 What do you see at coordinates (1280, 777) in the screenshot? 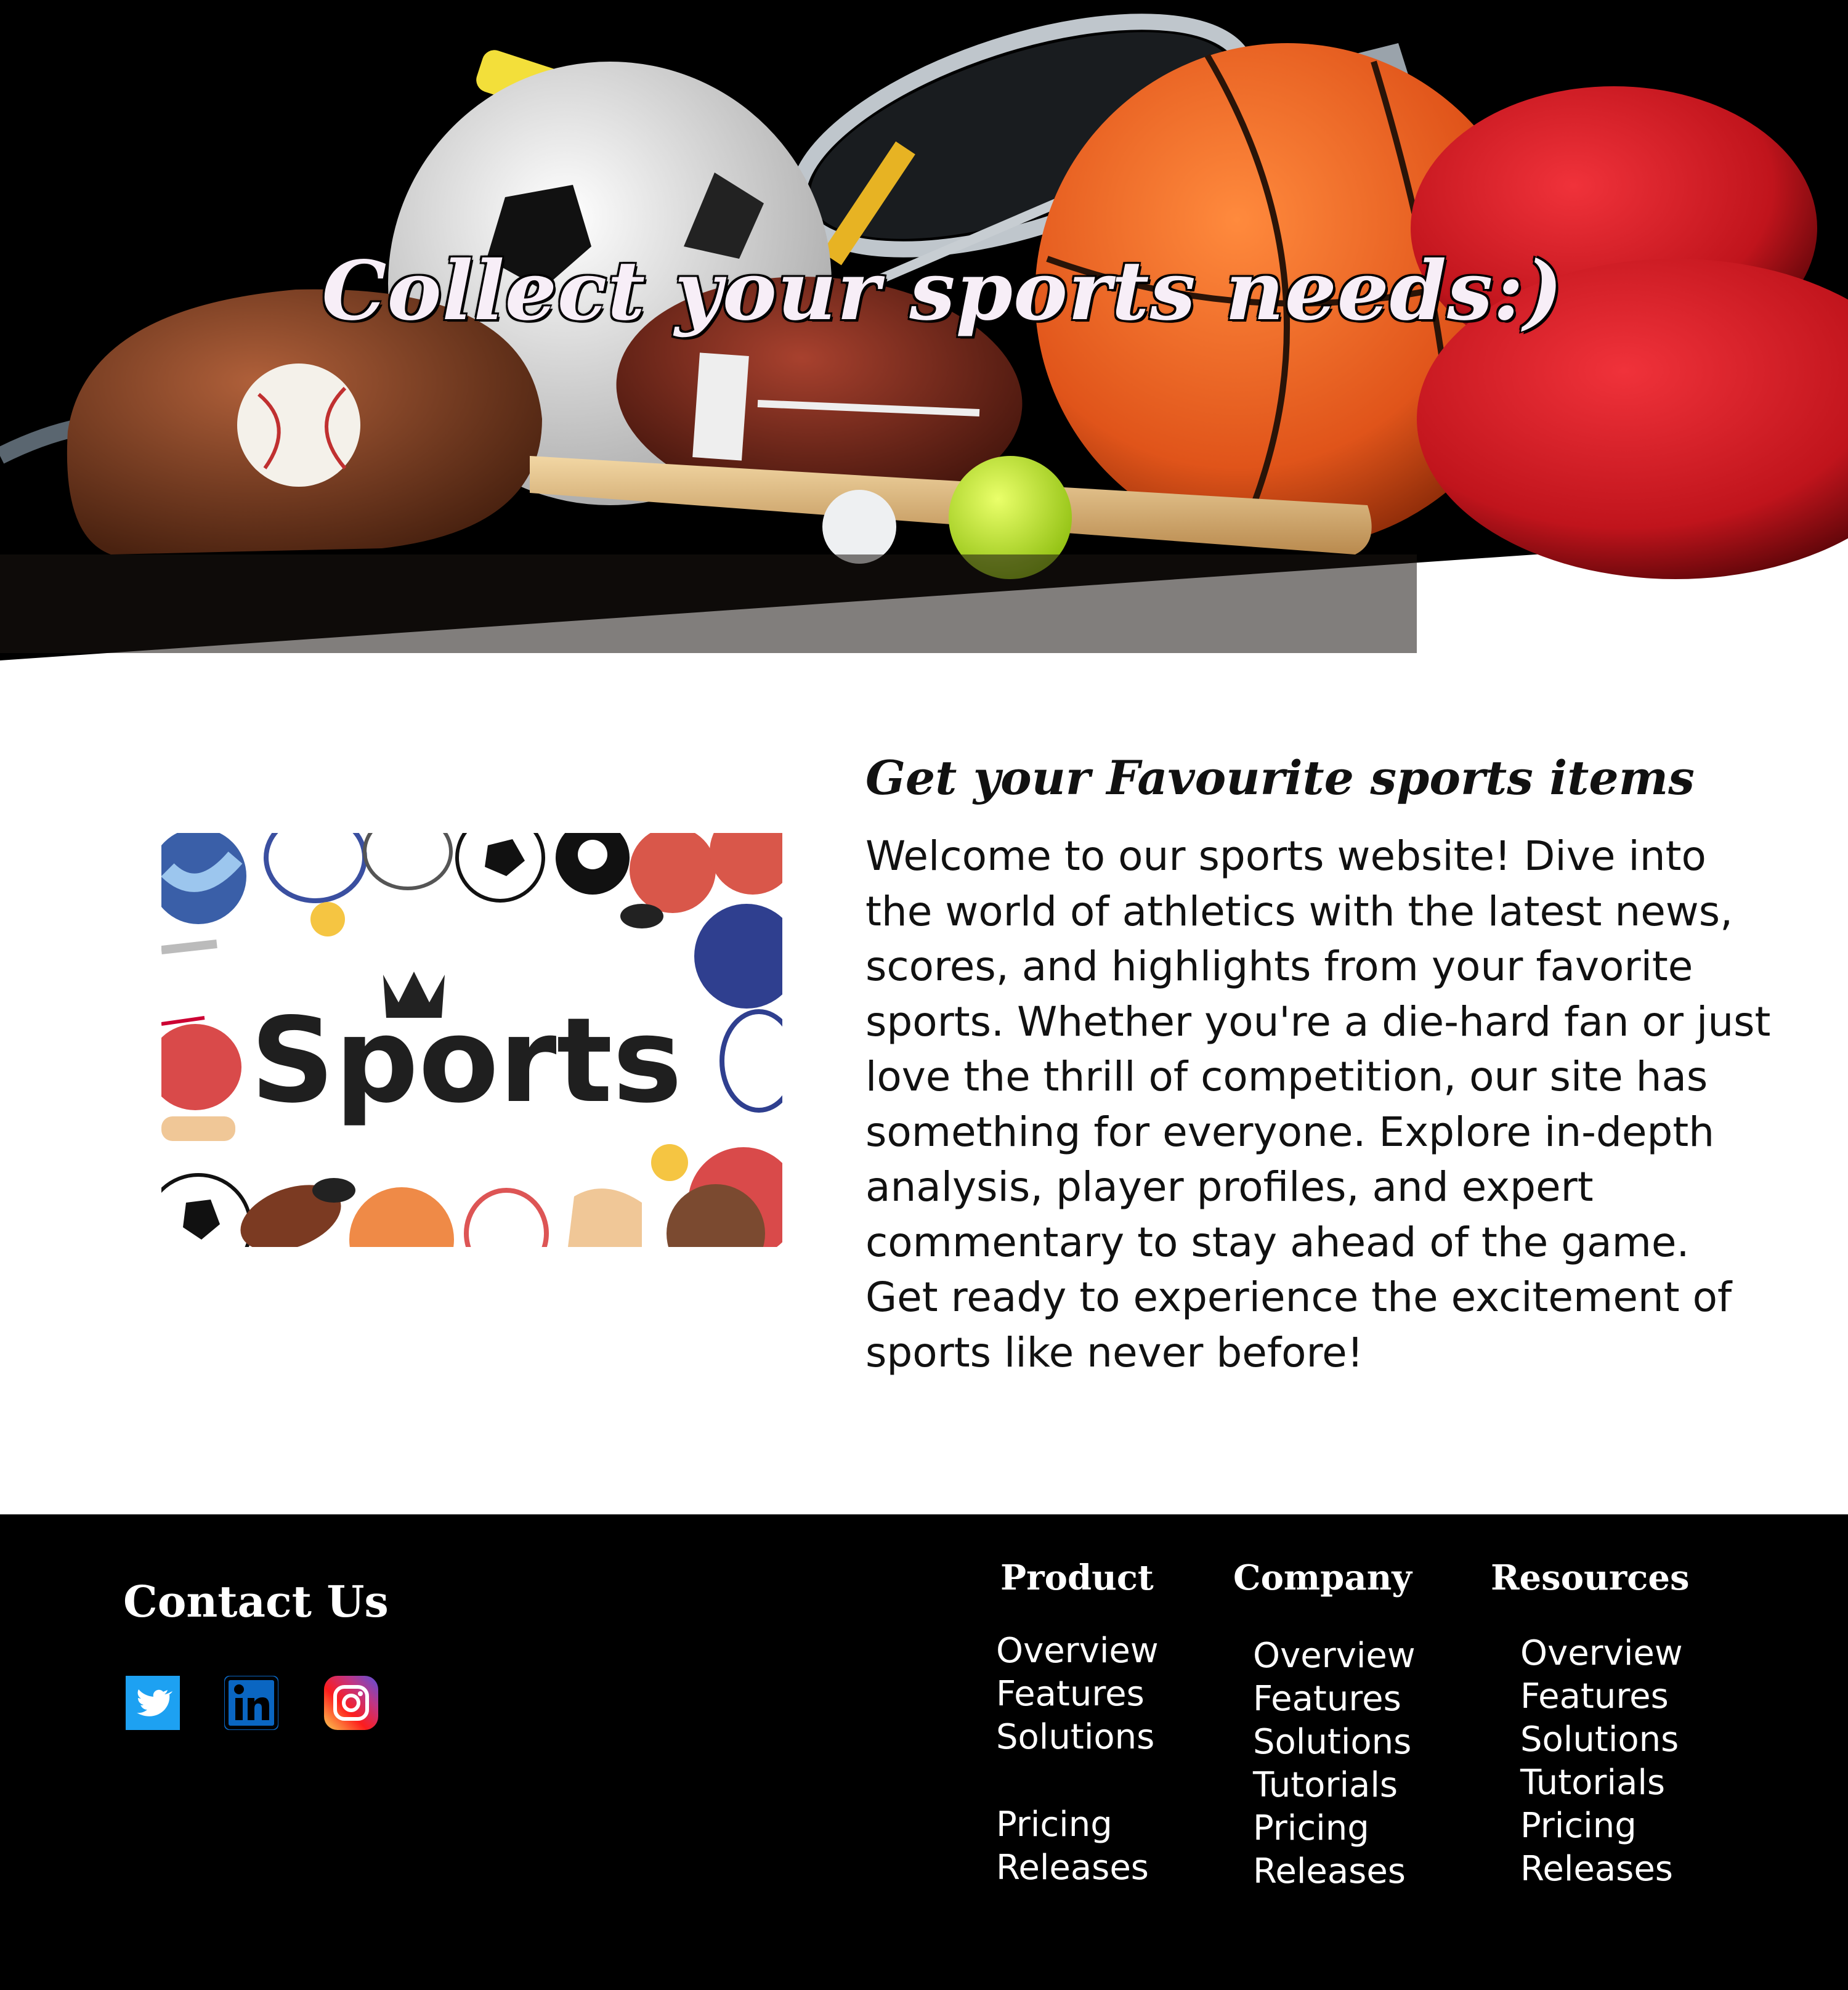
I see `section-heading: Get your Favourite sports items` at bounding box center [1280, 777].